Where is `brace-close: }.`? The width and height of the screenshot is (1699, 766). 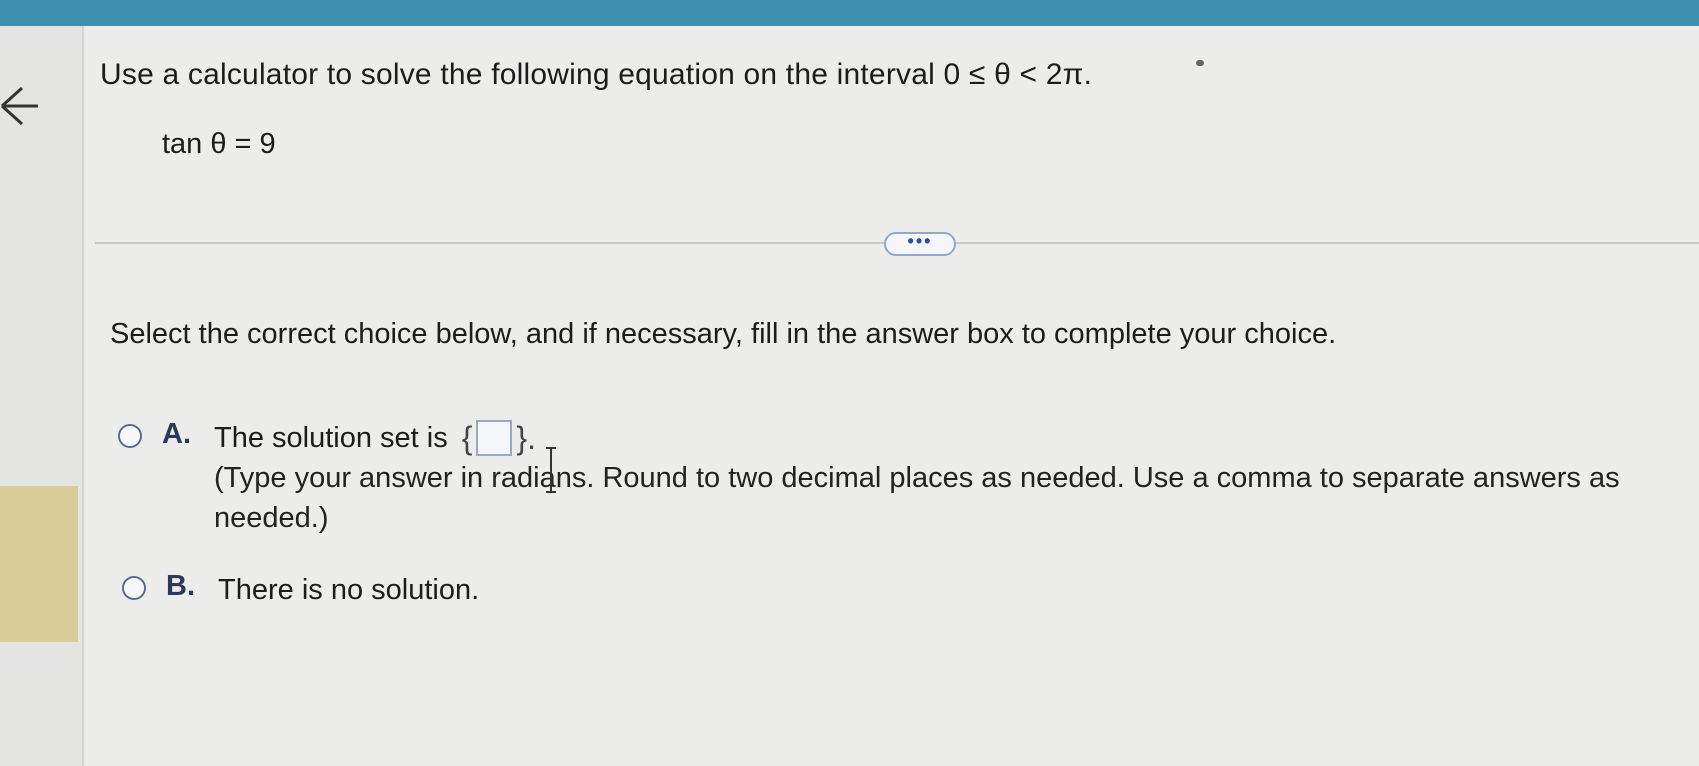
brace-close: }. is located at coordinates (526, 438).